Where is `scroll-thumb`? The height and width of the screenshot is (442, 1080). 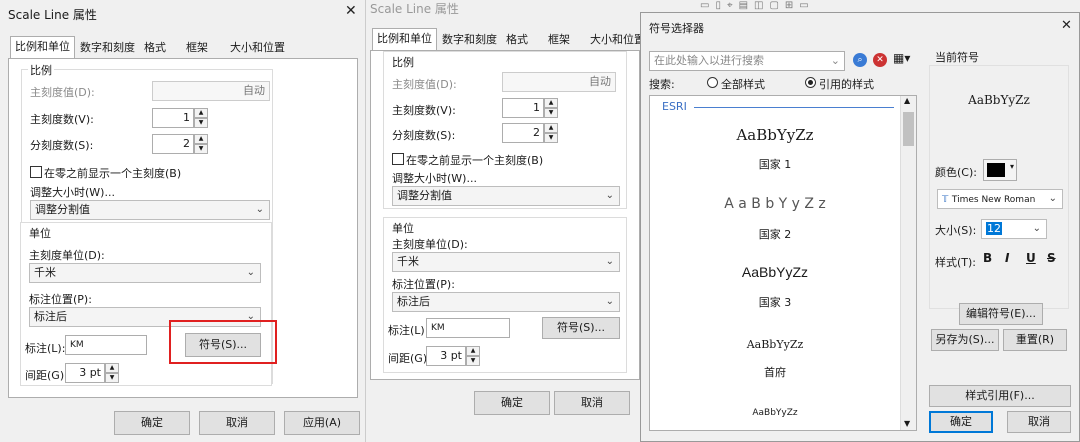
scroll-thumb is located at coordinates (908, 129).